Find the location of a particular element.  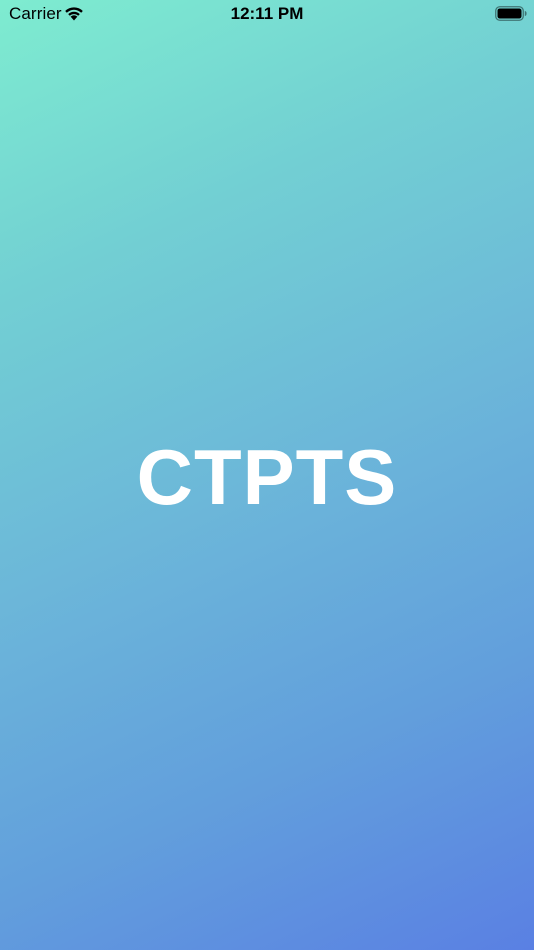

battery-full-icon is located at coordinates (511, 13).